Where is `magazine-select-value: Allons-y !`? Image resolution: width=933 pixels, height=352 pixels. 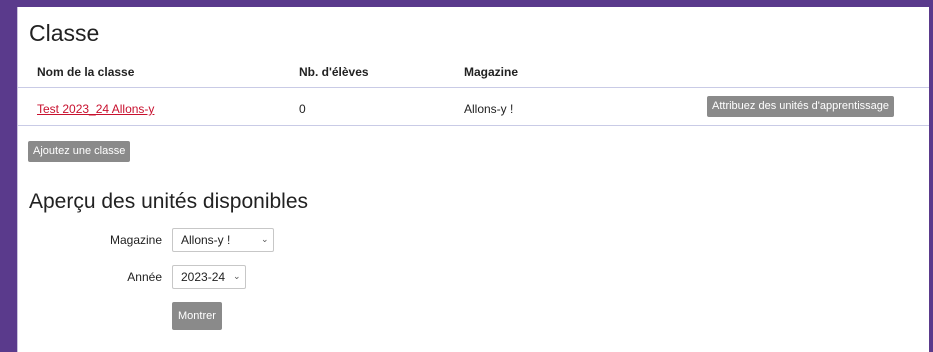 magazine-select-value: Allons-y ! is located at coordinates (206, 240).